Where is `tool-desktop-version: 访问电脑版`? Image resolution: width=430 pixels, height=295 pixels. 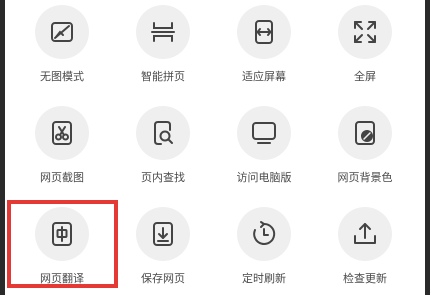
tool-desktop-version: 访问电脑版 is located at coordinates (264, 151).